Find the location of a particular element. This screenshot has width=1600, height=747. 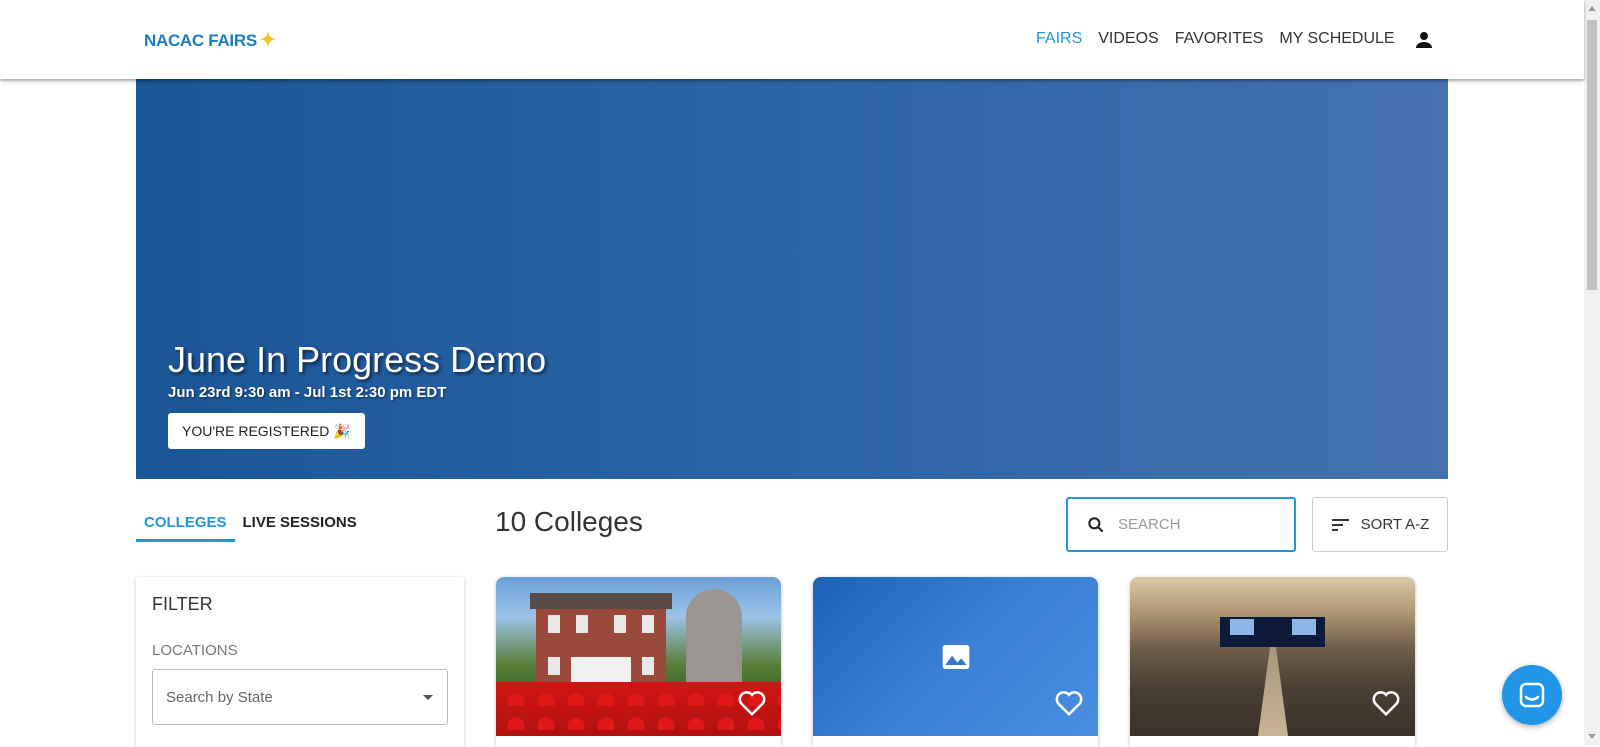

filter-panel: FILTER LOCATIONS Search by State is located at coordinates (300, 662).